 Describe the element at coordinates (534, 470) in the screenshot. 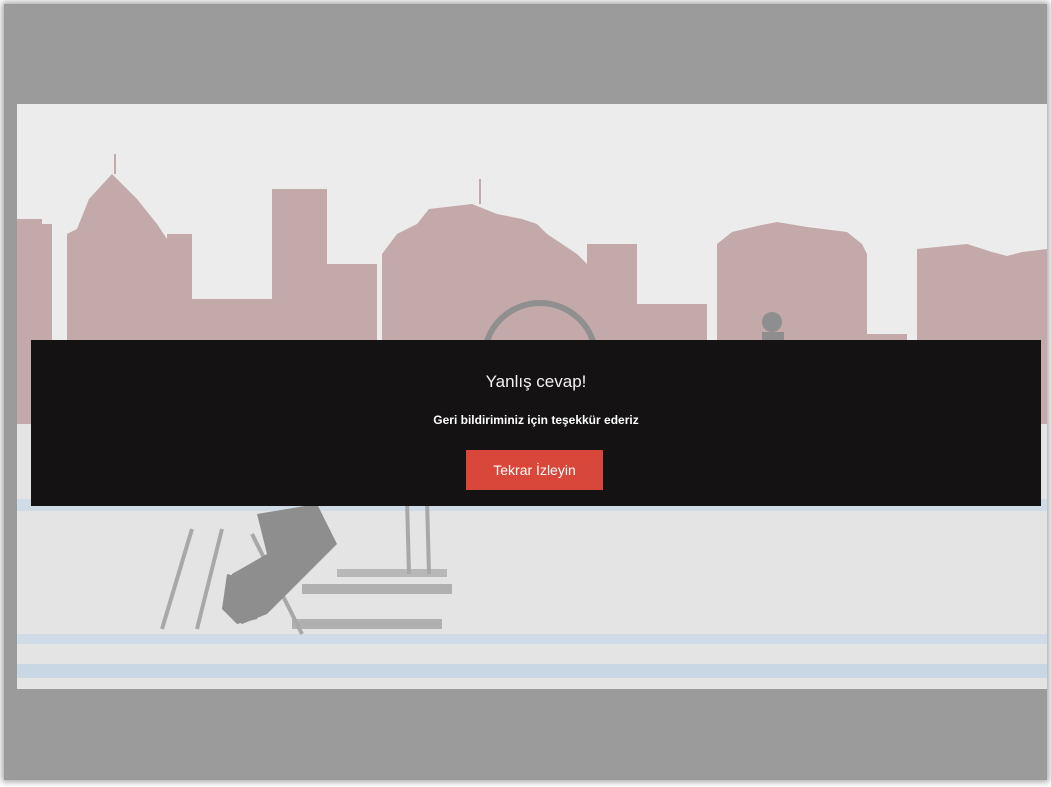

I see `replay-button: Tekrar İzleyin` at that location.